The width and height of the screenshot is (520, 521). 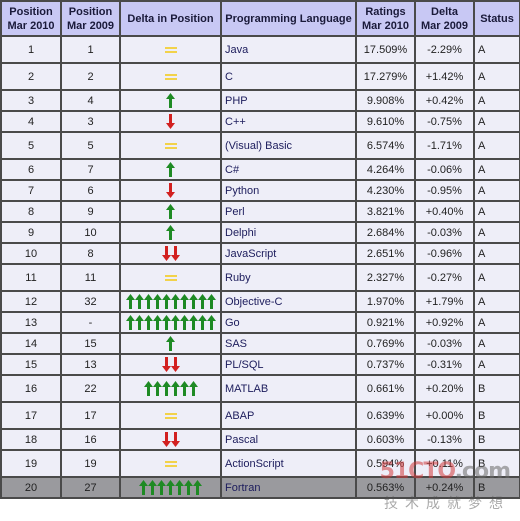 What do you see at coordinates (444, 100) in the screenshot?
I see `delta-cell: +0.42%` at bounding box center [444, 100].